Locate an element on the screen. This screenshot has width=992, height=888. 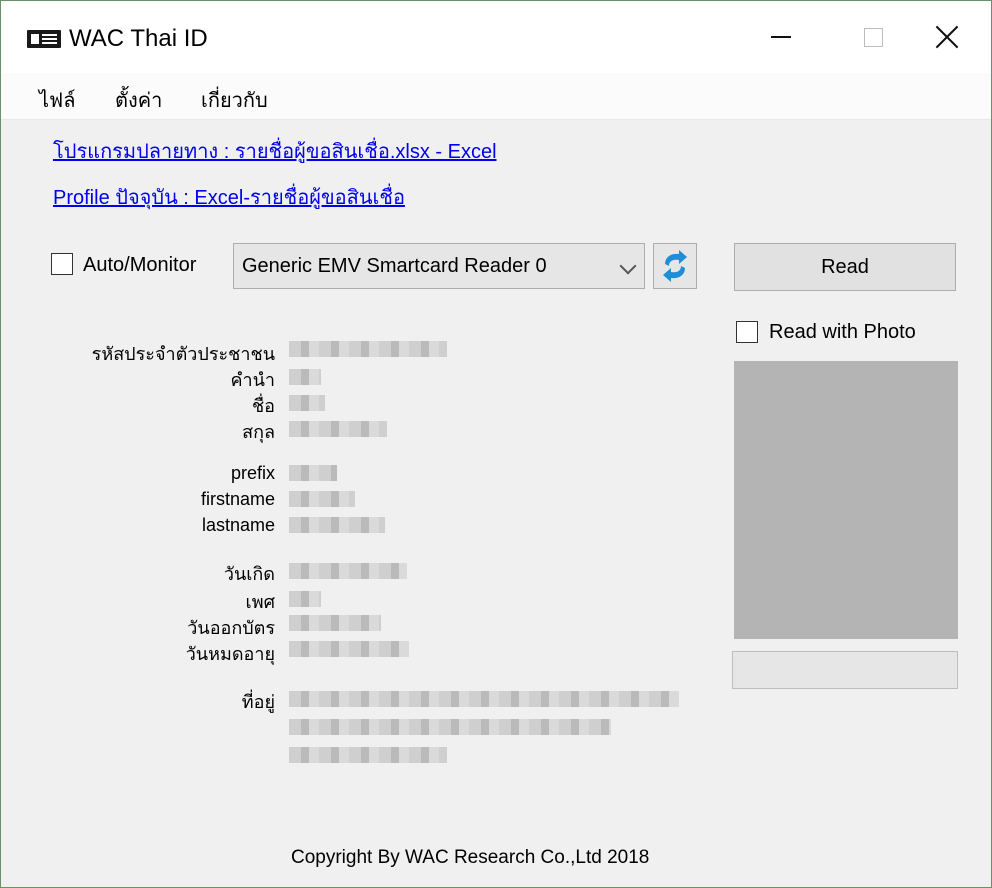
refresh-icon is located at coordinates (675, 266).